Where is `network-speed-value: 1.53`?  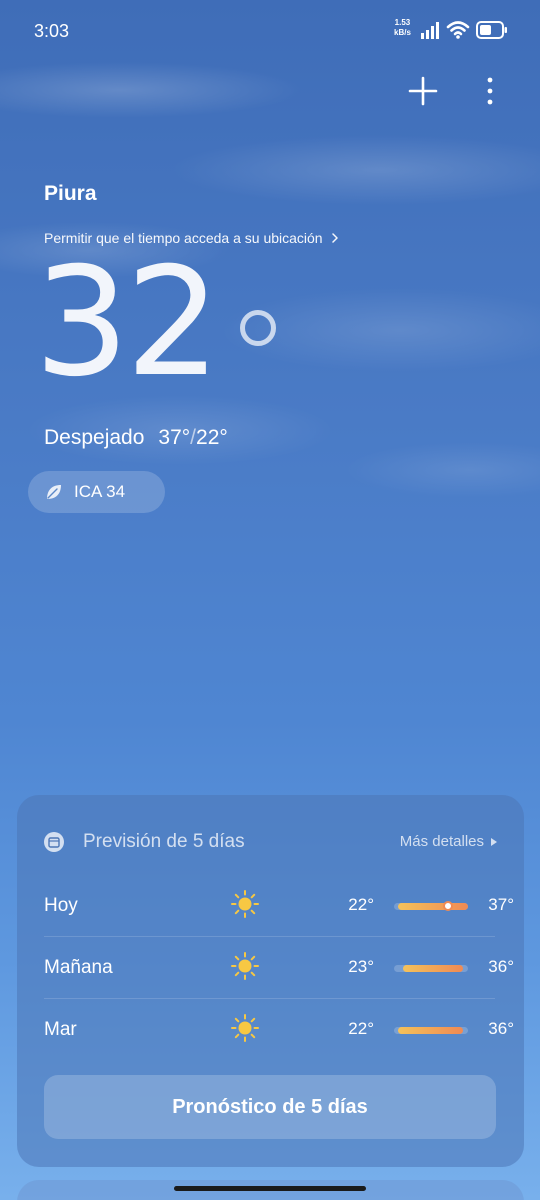
network-speed-value: 1.53 is located at coordinates (402, 22).